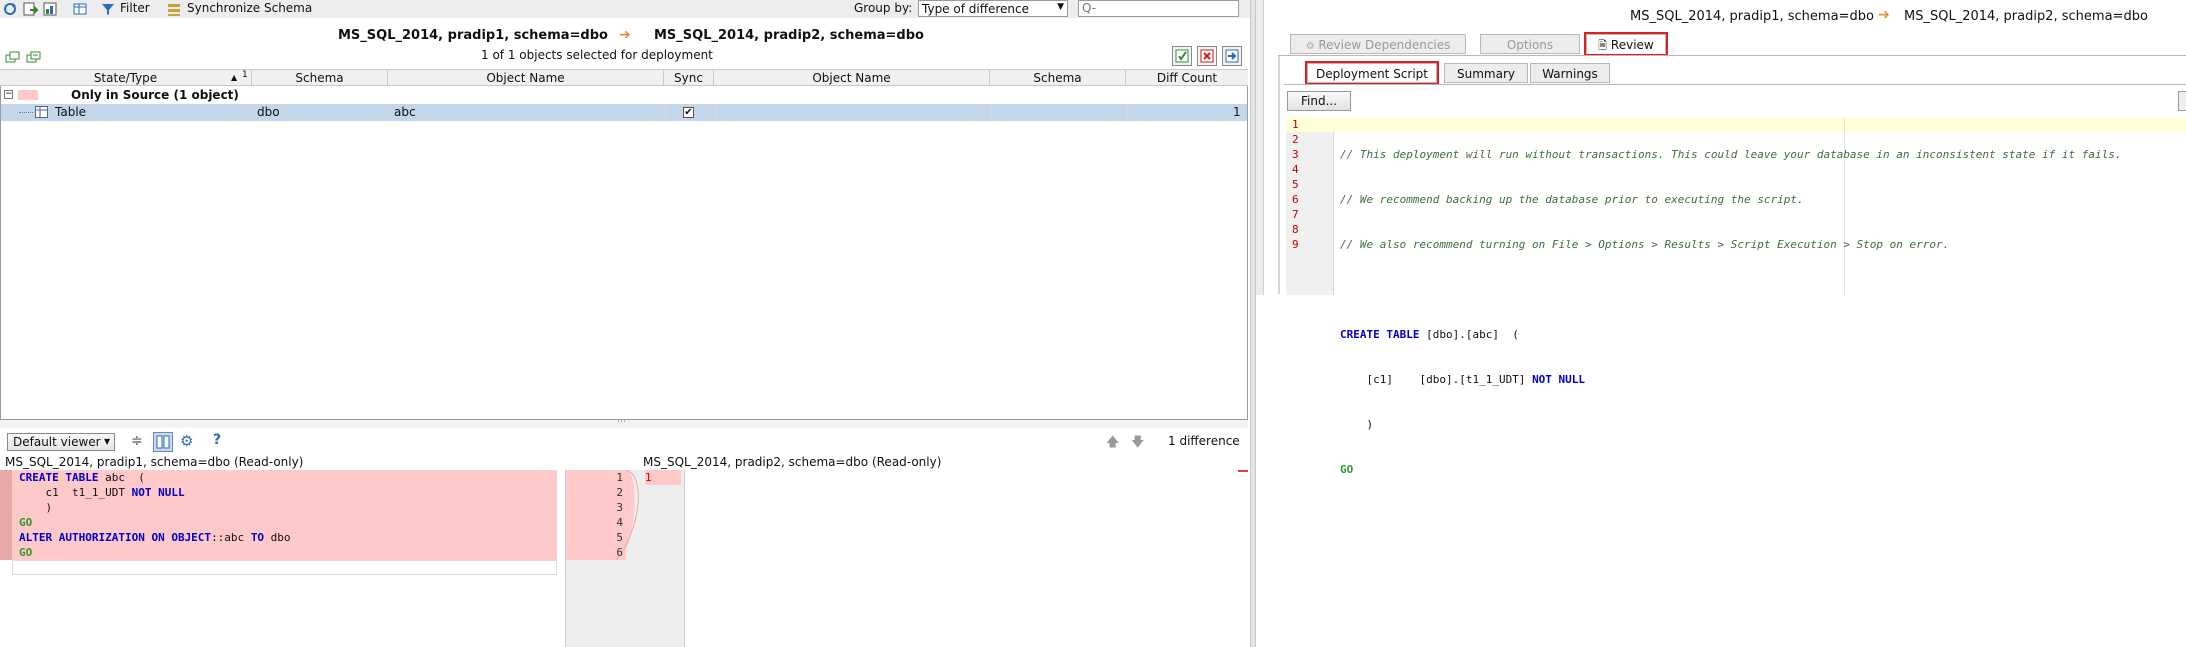  Describe the element at coordinates (155, 492) in the screenshot. I see `code-line-2: c1 t1_1_UDT NOT NULL` at that location.